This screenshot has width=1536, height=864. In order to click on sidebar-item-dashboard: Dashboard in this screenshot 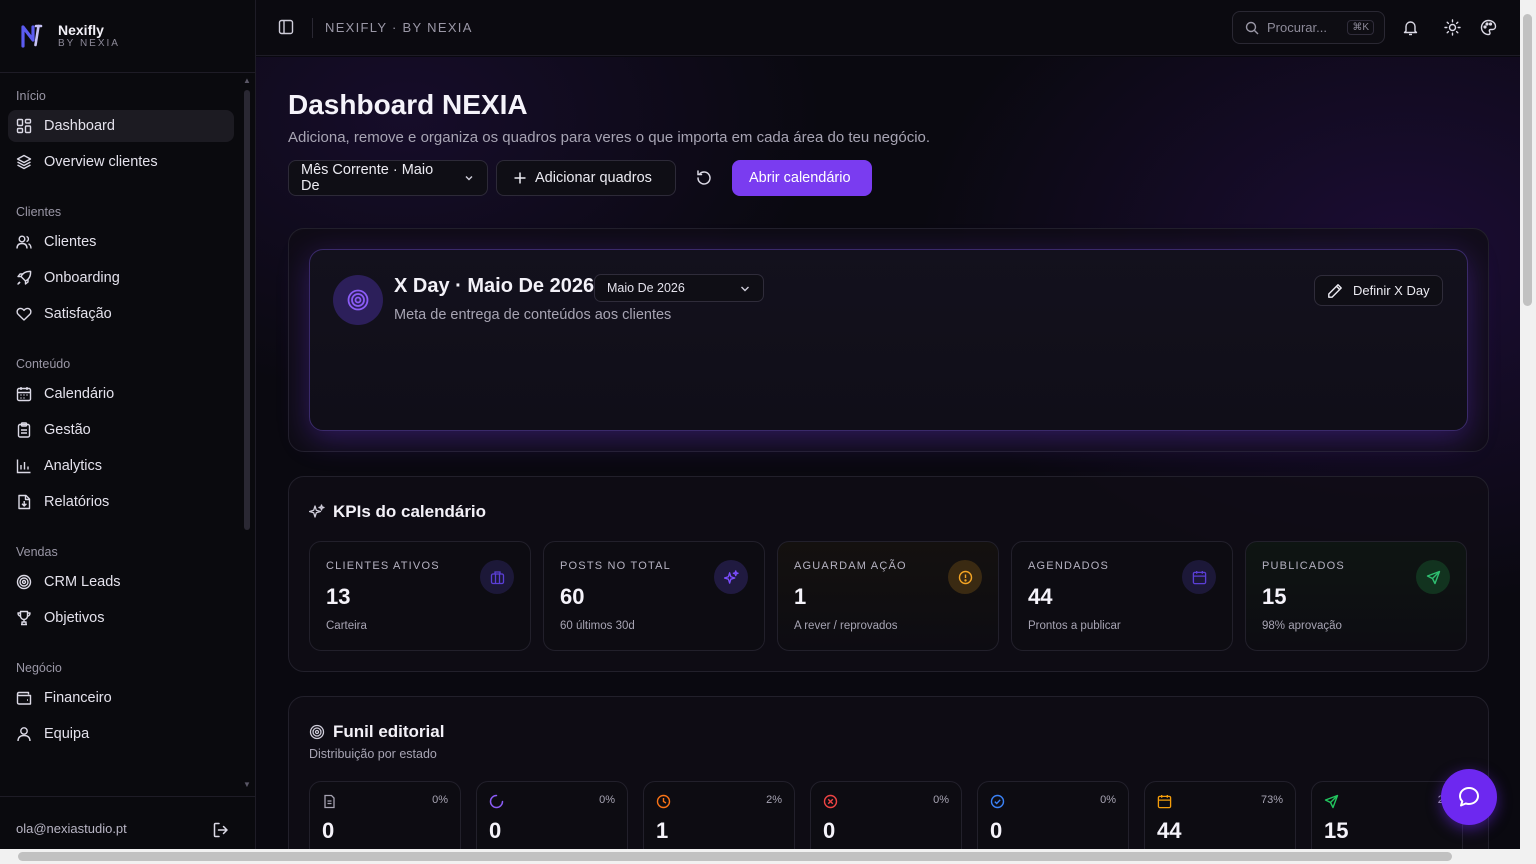, I will do `click(121, 126)`.